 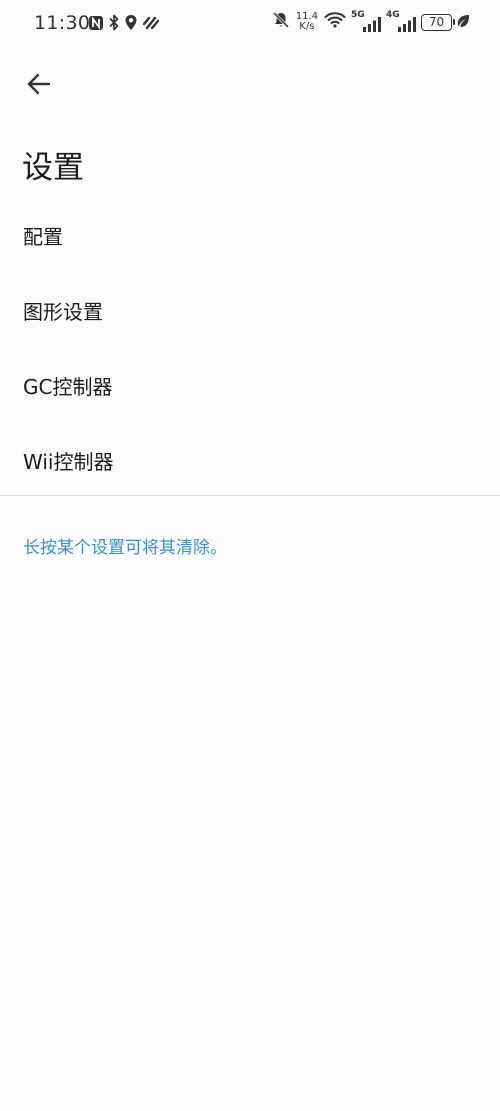 What do you see at coordinates (68, 462) in the screenshot?
I see `settings-item-label: Wii控制器` at bounding box center [68, 462].